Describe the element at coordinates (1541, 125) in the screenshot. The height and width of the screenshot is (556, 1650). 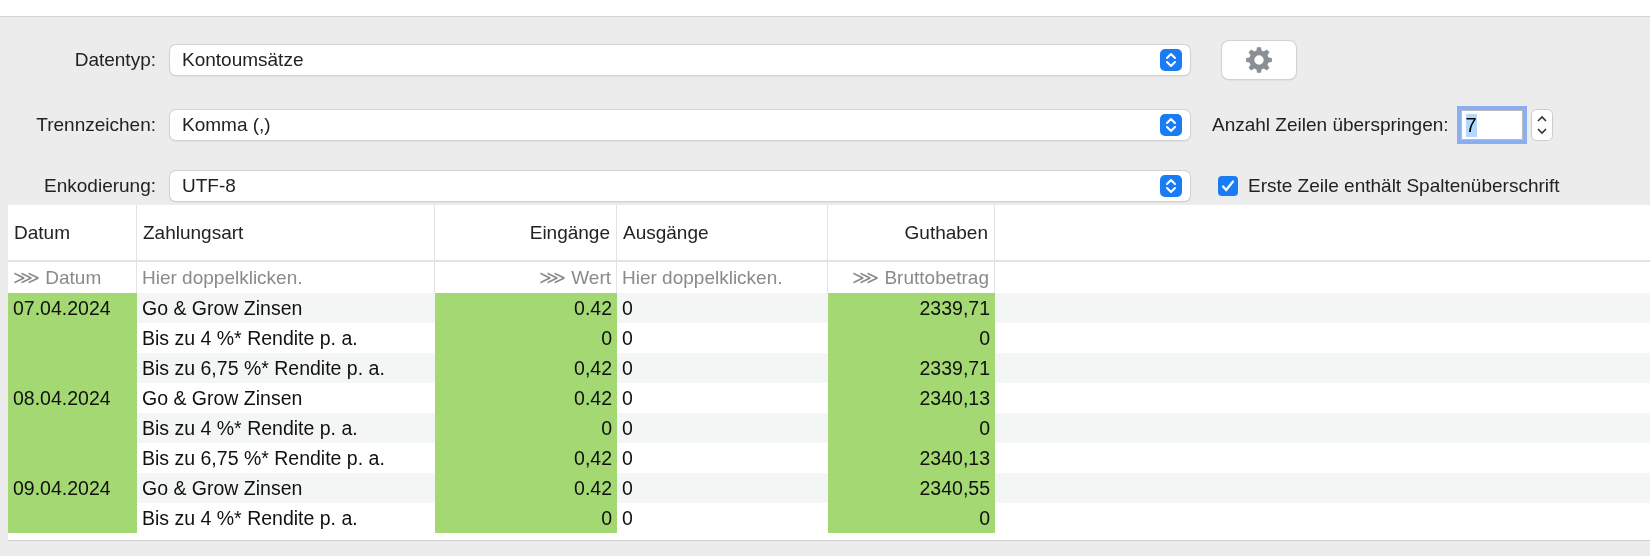
I see `stepper` at that location.